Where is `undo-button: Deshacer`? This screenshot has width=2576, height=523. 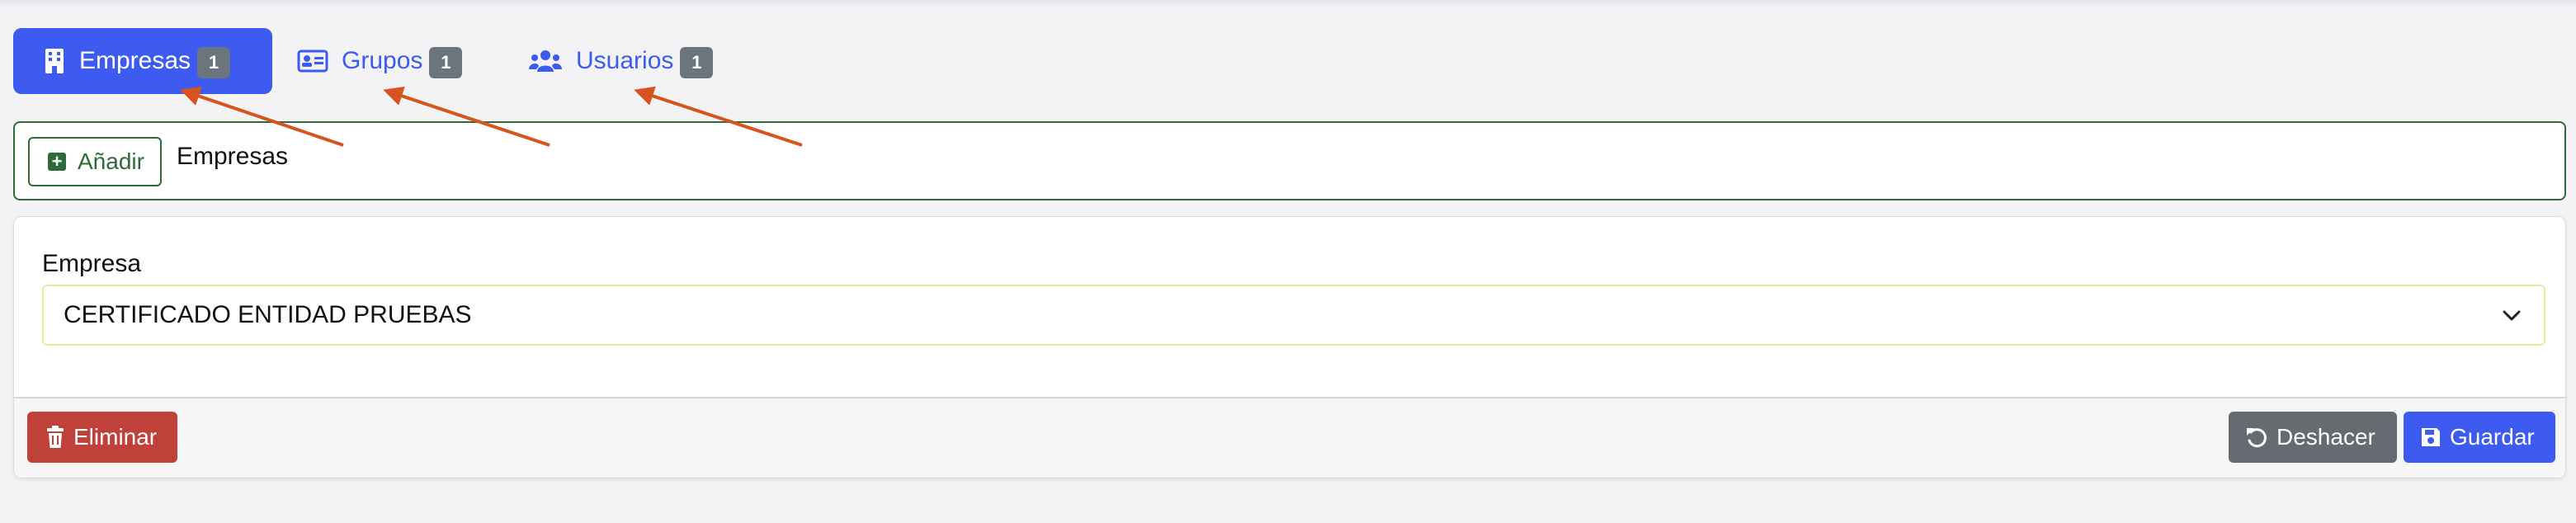
undo-button: Deshacer is located at coordinates (2313, 437).